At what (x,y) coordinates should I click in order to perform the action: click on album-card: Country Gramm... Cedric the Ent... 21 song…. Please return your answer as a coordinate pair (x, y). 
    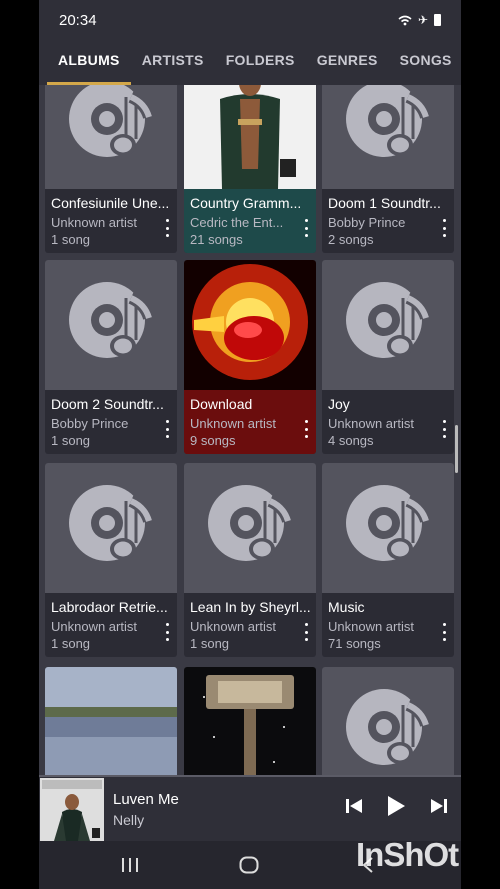
    Looking at the image, I should click on (250, 169).